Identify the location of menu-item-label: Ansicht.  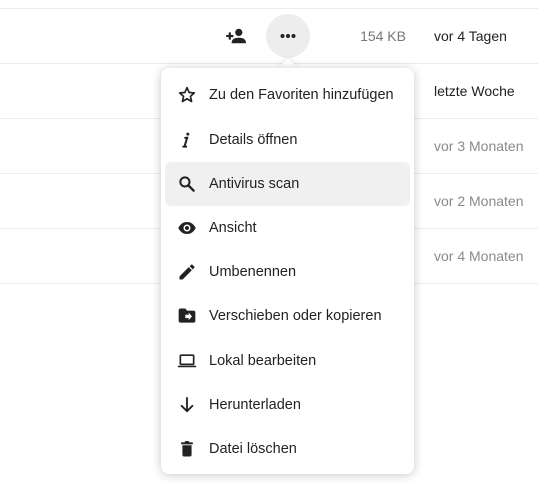
(233, 228).